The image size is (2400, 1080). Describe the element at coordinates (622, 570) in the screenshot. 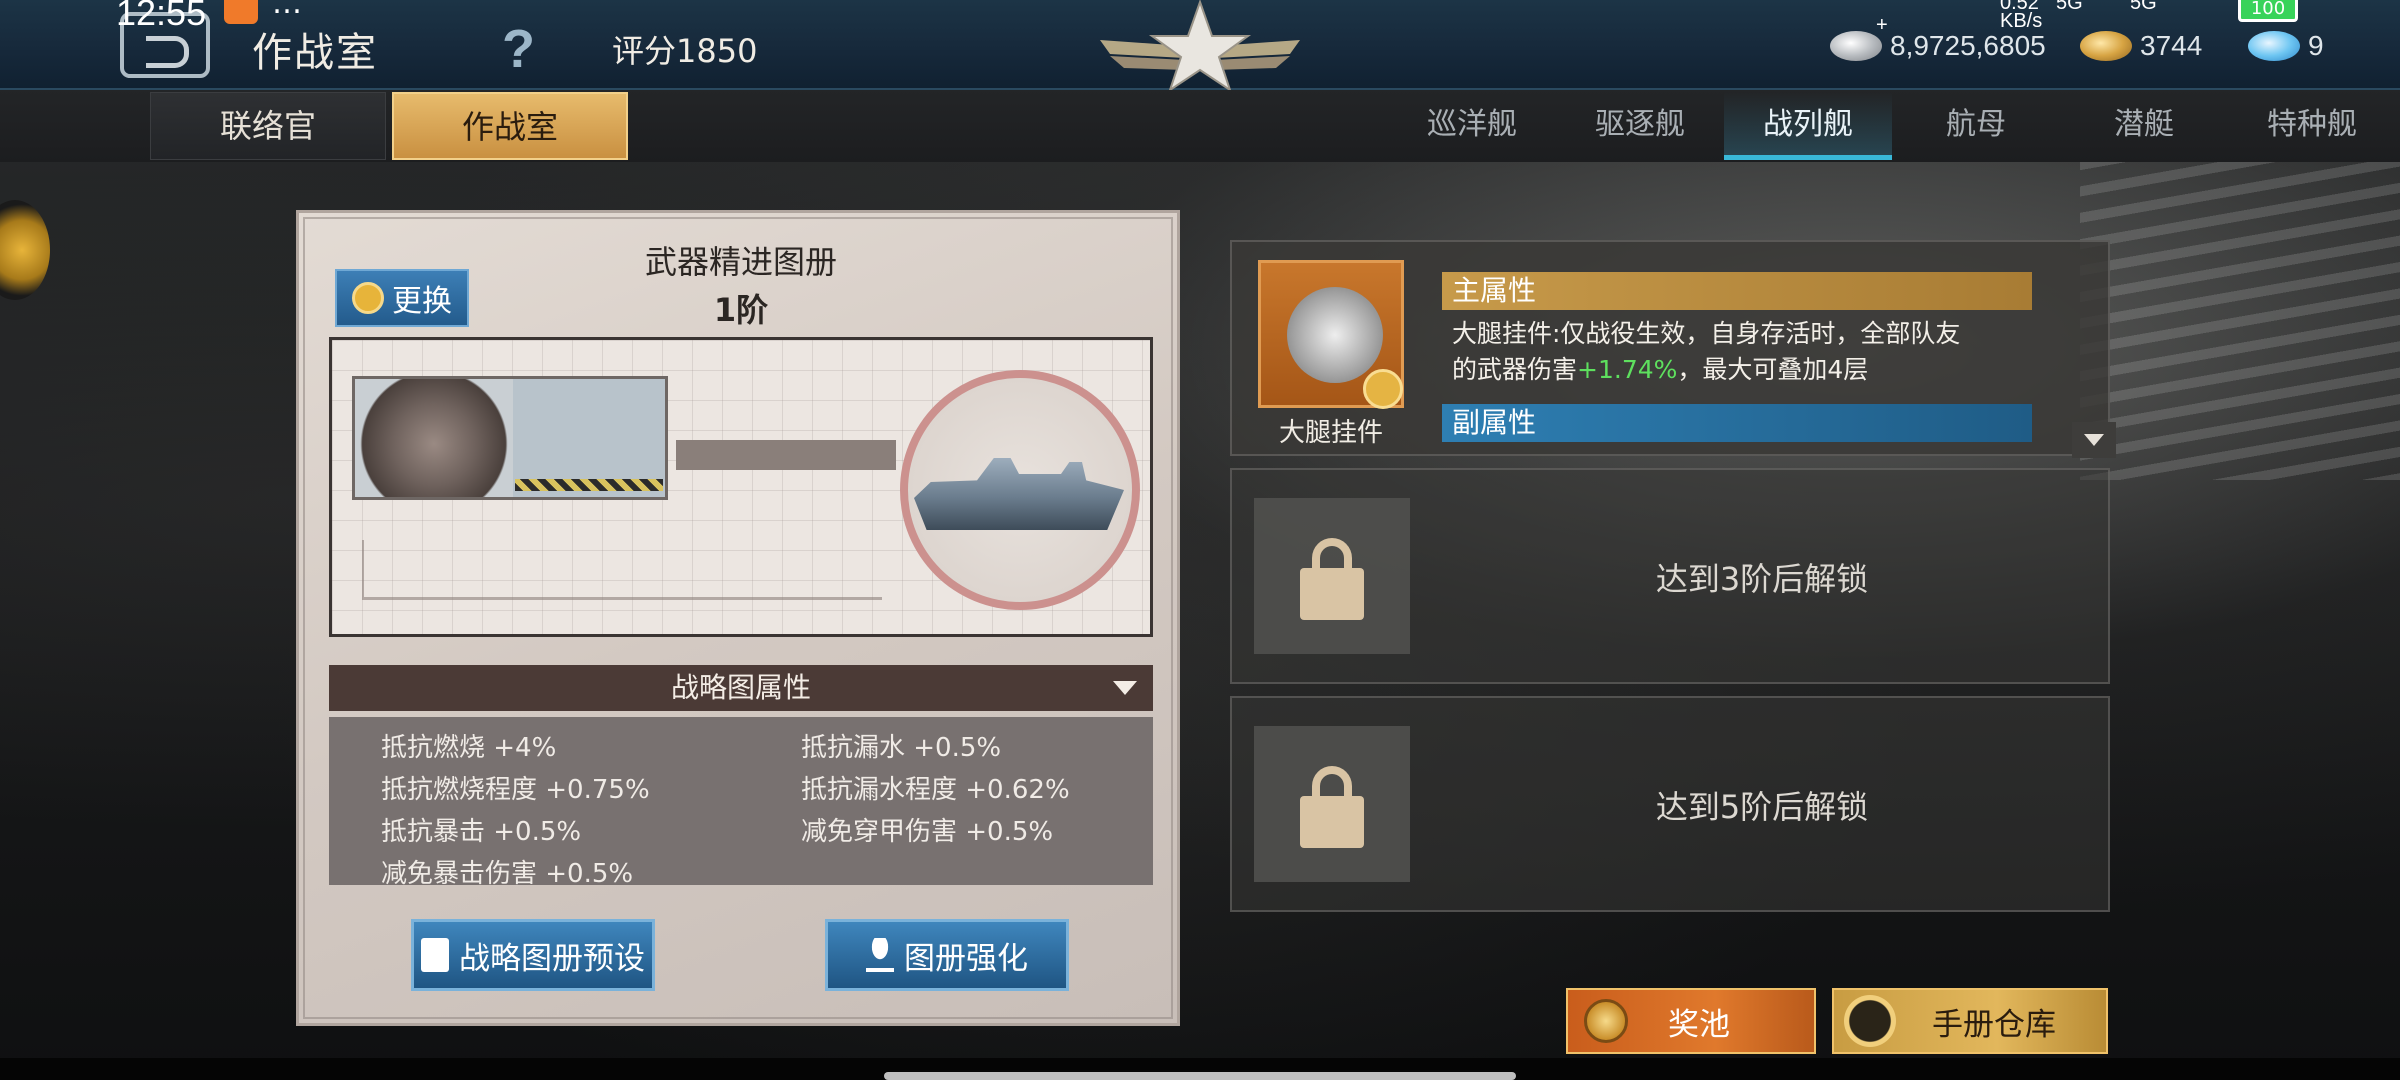

I see `ship-outline-drawing` at that location.